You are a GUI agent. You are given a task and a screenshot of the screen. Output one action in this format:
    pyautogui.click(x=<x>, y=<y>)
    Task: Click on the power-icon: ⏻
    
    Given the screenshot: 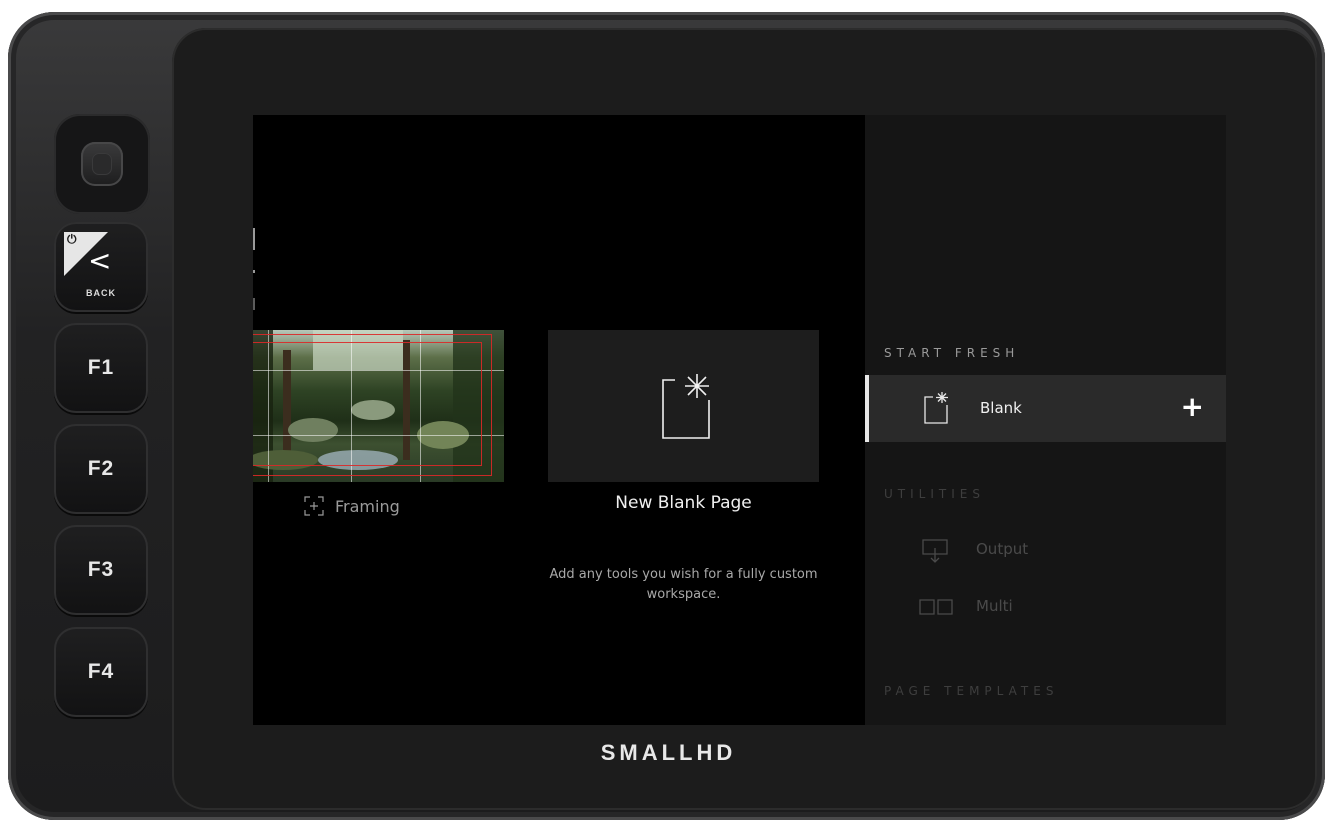 What is the action you would take?
    pyautogui.click(x=72, y=239)
    